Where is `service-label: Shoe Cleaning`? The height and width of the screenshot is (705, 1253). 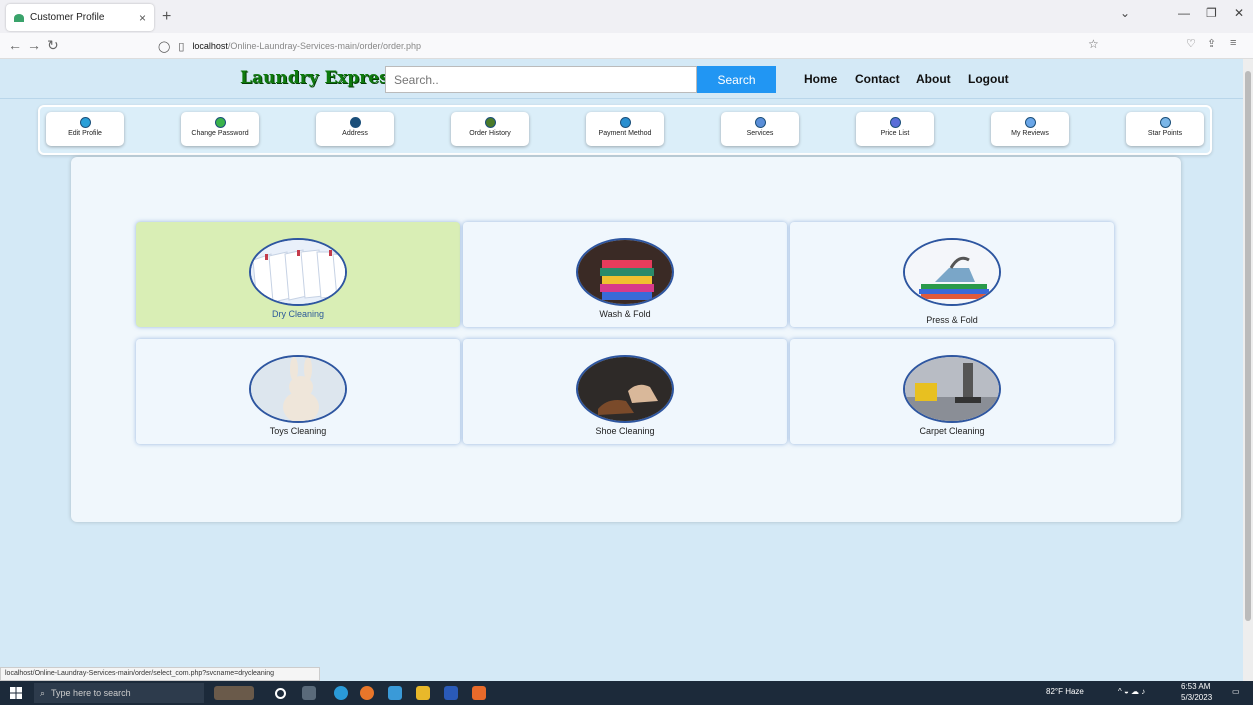 service-label: Shoe Cleaning is located at coordinates (625, 431).